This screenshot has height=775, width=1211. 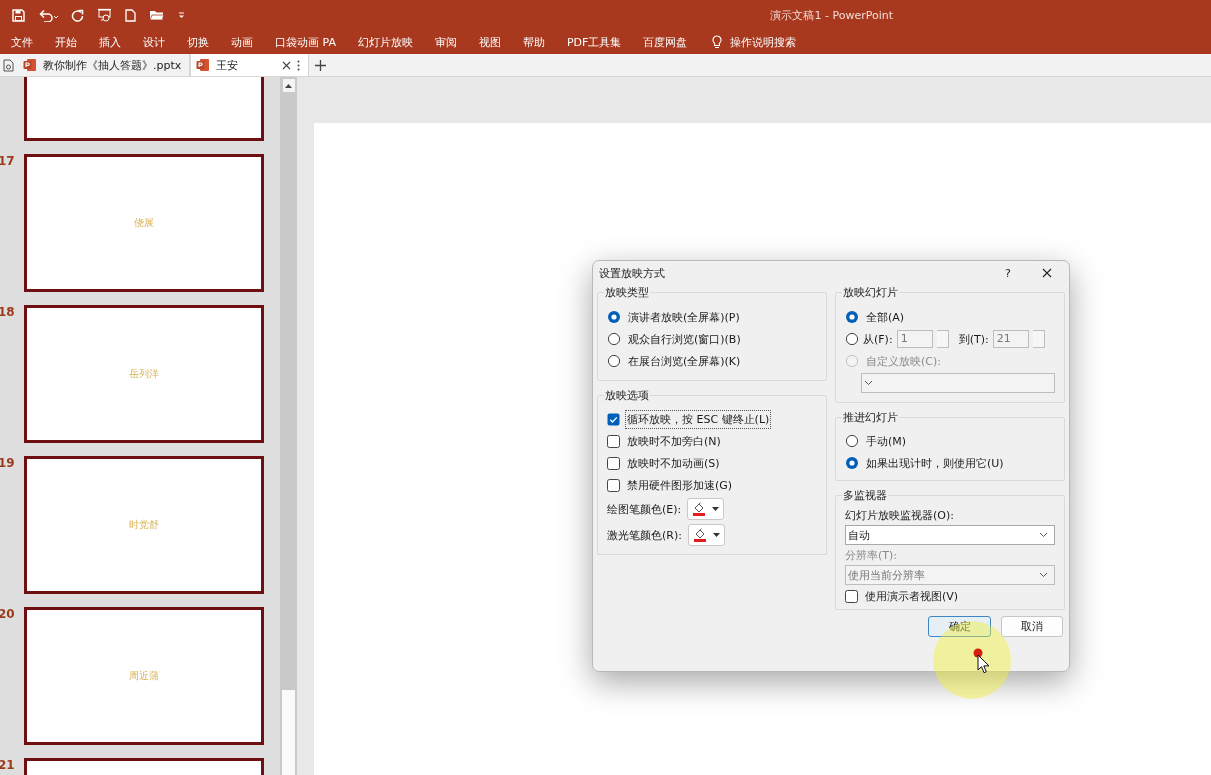 I want to click on click-dot-icon, so click(x=978, y=653).